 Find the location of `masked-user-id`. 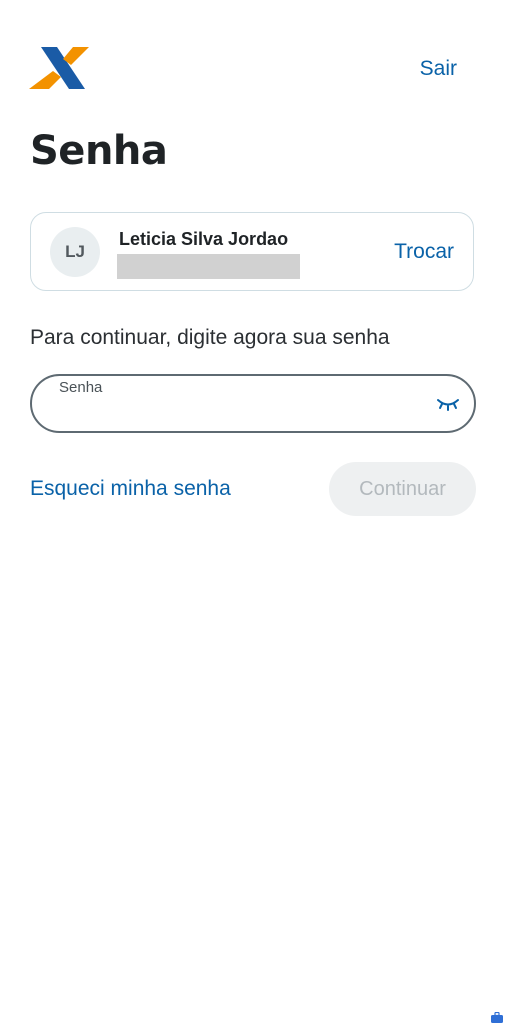

masked-user-id is located at coordinates (208, 266).